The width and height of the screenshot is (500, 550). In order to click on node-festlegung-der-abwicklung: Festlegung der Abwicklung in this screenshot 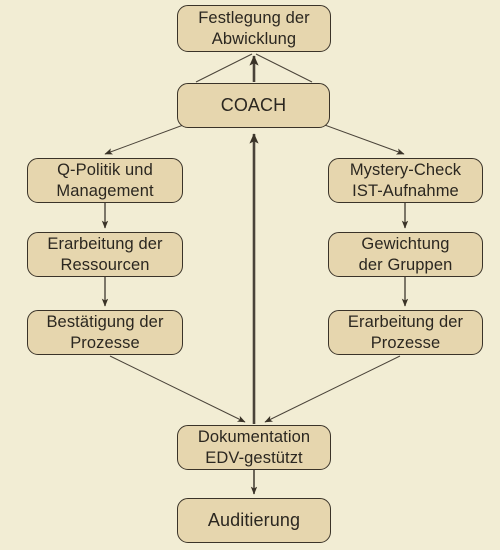, I will do `click(254, 28)`.